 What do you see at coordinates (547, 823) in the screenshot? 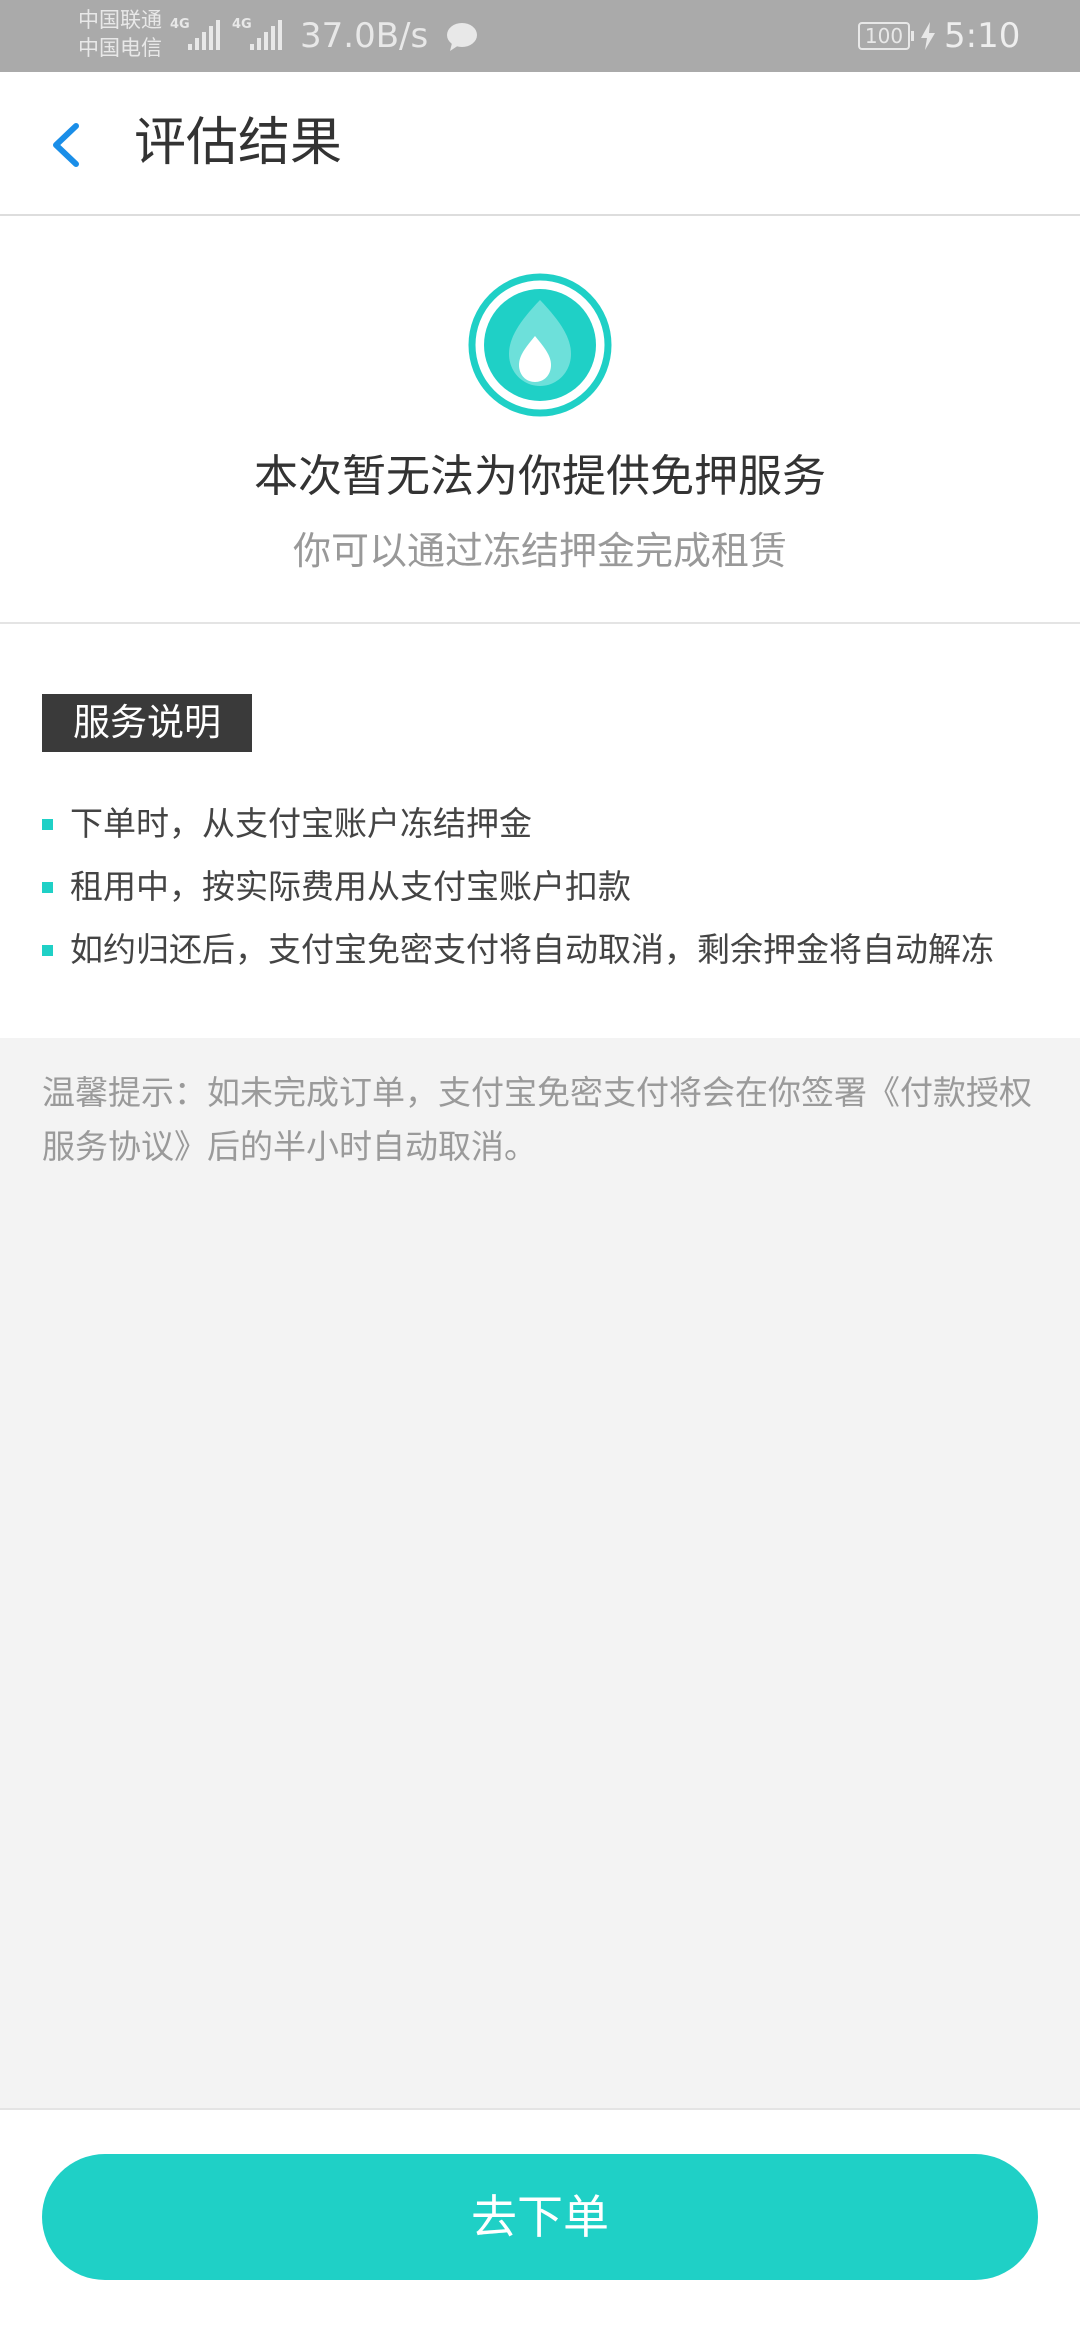
I see `list-item: 下单时，从支付宝账户冻结押金` at bounding box center [547, 823].